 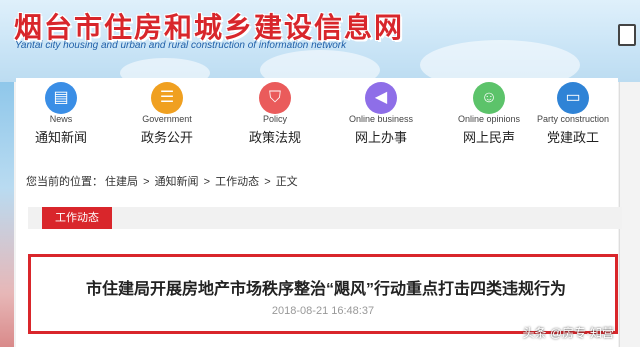 I want to click on nav-item-en-label: Online opinions, so click(x=489, y=119).